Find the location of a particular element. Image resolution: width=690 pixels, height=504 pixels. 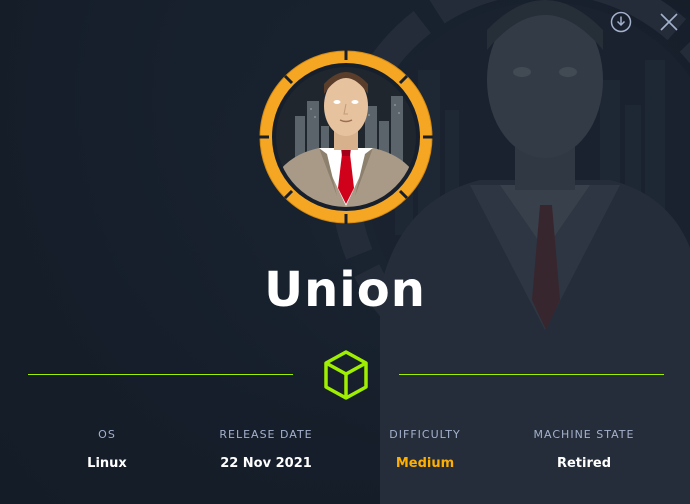

cube-icon is located at coordinates (346, 375).